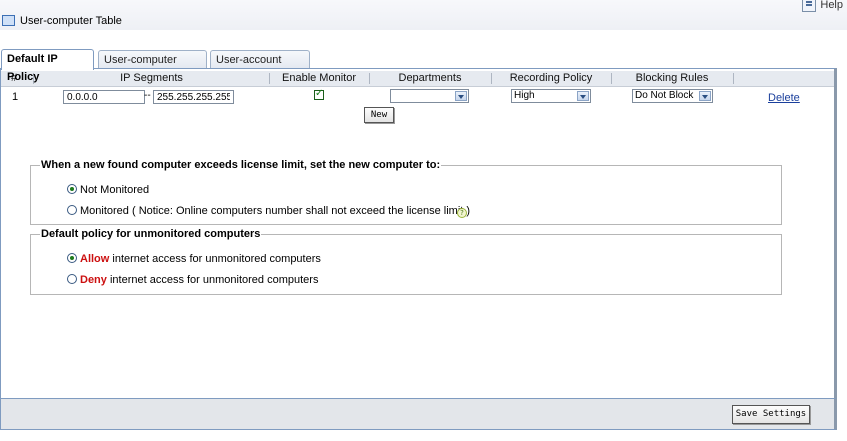 The image size is (847, 441). What do you see at coordinates (809, 6) in the screenshot?
I see `help-icon` at bounding box center [809, 6].